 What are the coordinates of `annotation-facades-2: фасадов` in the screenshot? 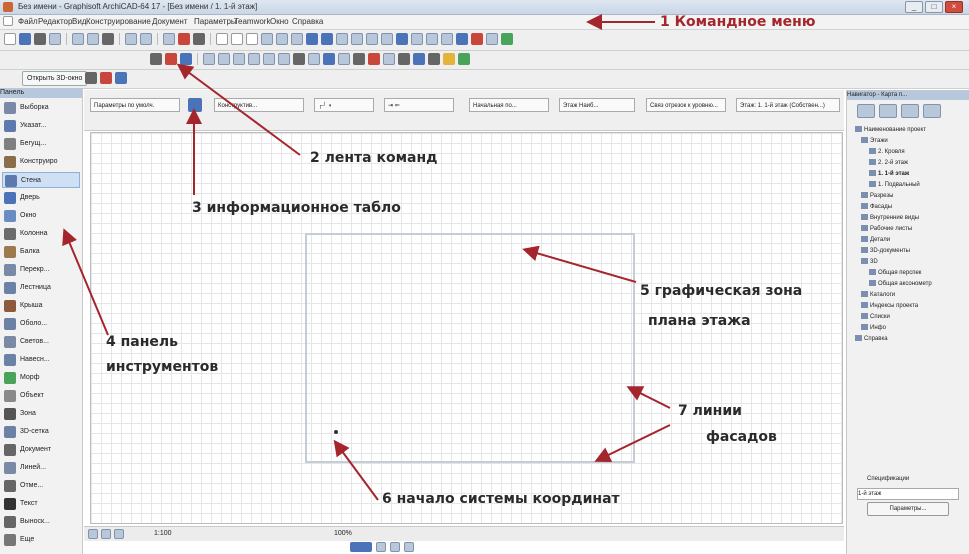 It's located at (741, 437).